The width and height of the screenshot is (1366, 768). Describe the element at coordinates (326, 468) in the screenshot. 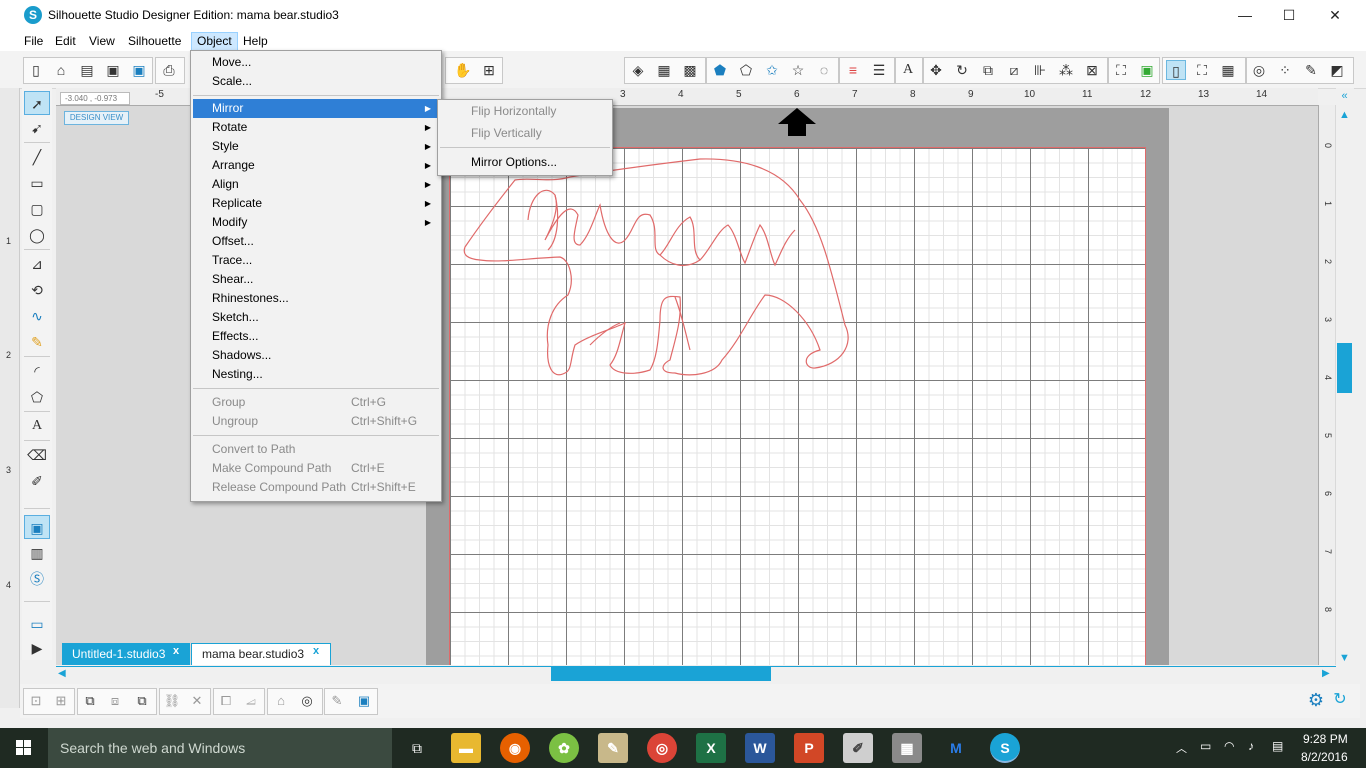

I see `menu-item-make-compound-path: Make Compound Path Ctrl+E` at that location.